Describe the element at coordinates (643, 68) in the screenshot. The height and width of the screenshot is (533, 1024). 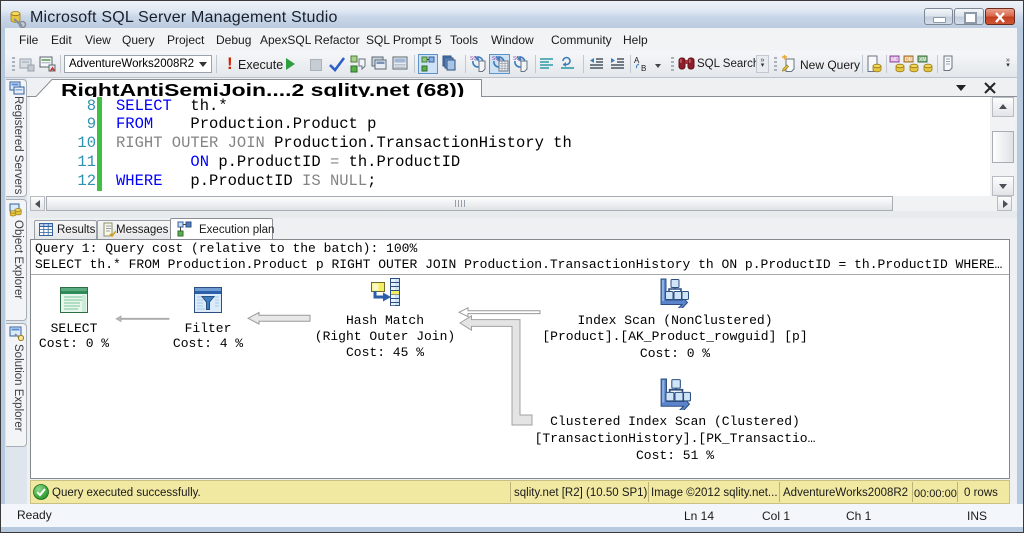
I see `svg-text: B` at that location.